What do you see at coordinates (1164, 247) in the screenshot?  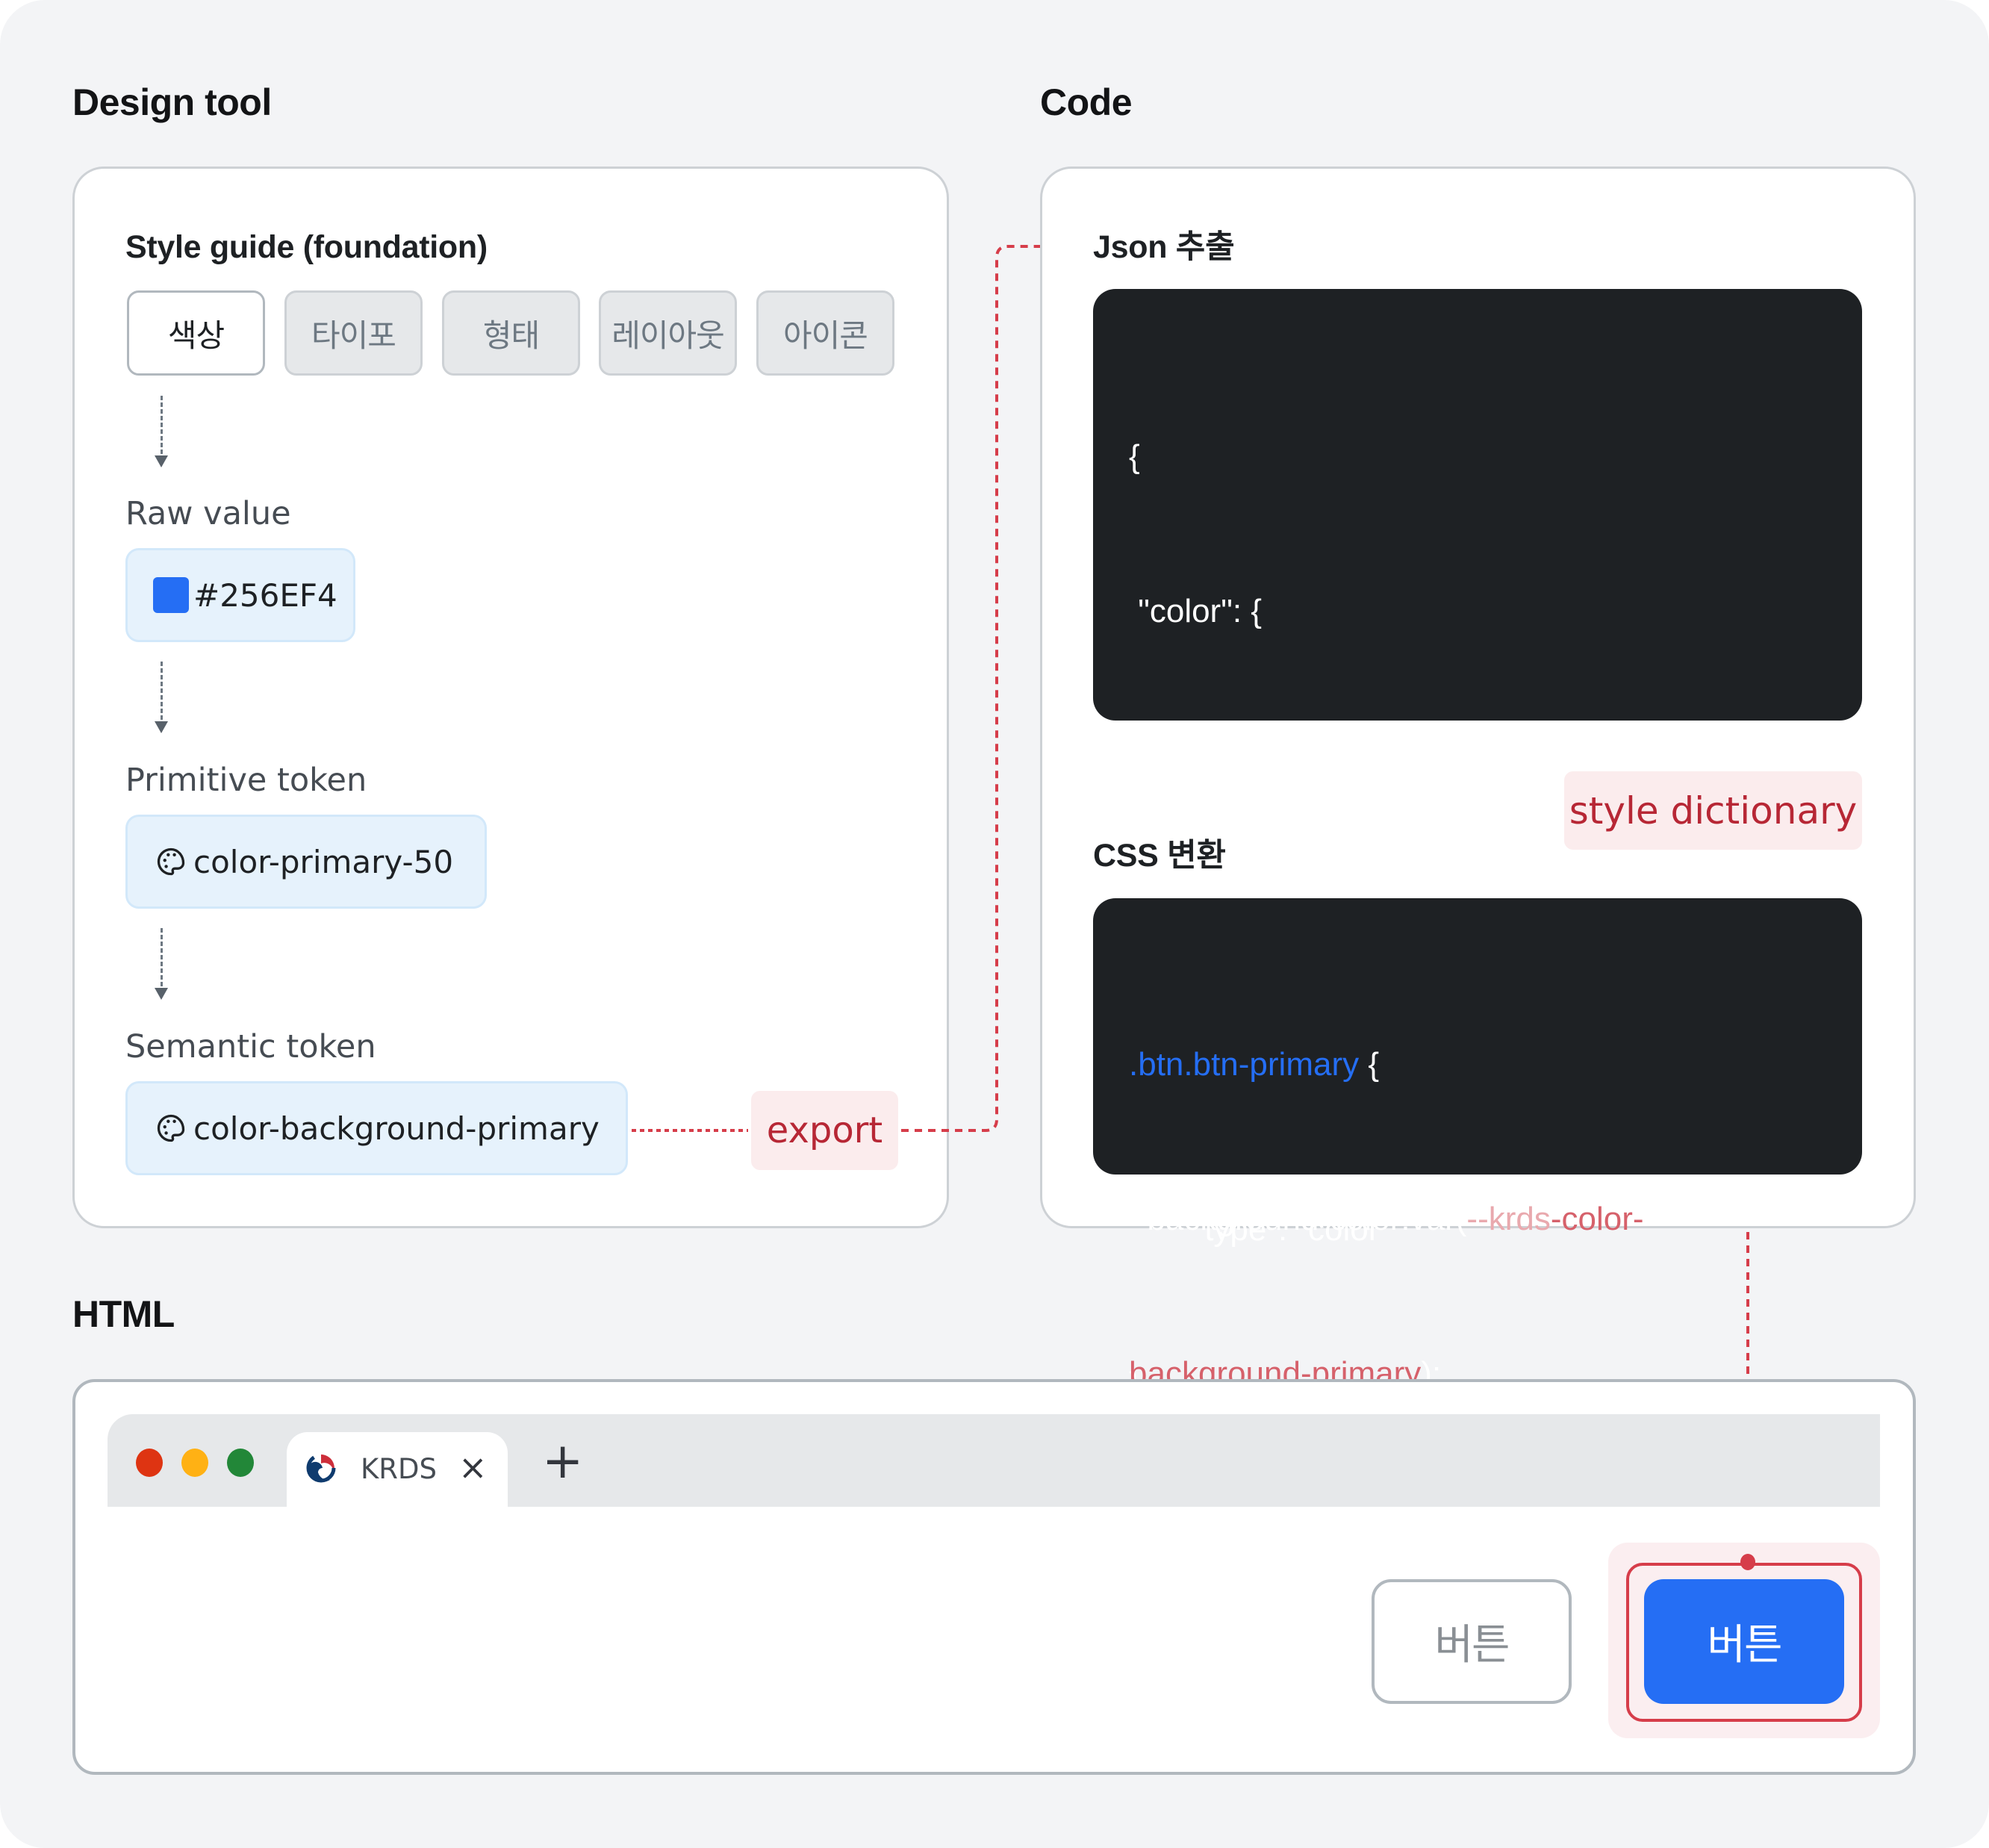 I see `json-title: Json 추출` at bounding box center [1164, 247].